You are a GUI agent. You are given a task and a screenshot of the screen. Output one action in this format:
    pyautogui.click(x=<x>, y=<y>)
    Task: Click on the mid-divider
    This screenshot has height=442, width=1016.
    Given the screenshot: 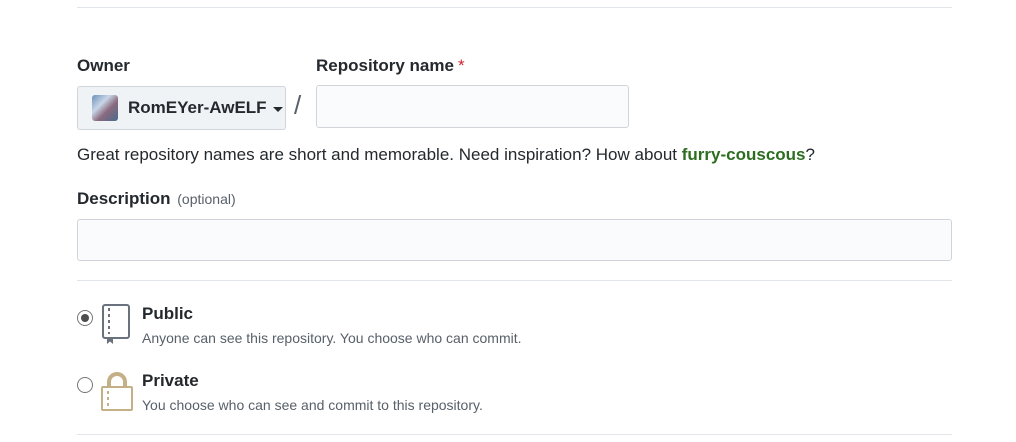 What is the action you would take?
    pyautogui.click(x=514, y=280)
    